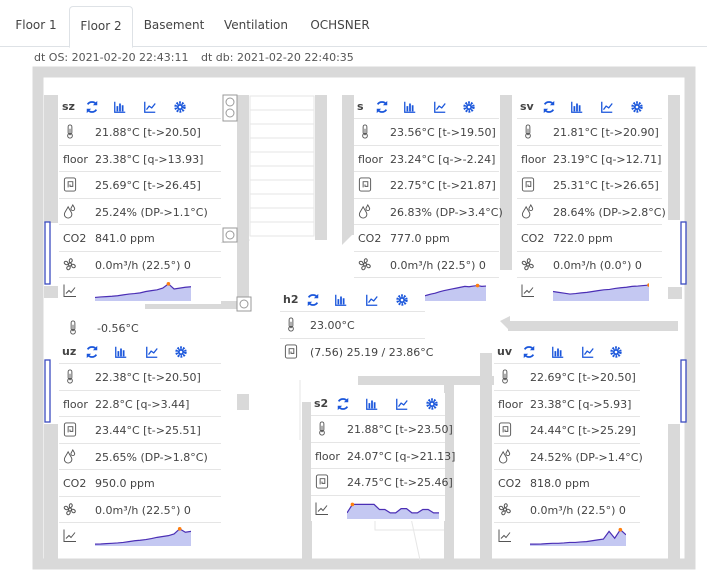 The image size is (707, 577). What do you see at coordinates (505, 351) in the screenshot?
I see `room-name: uv` at bounding box center [505, 351].